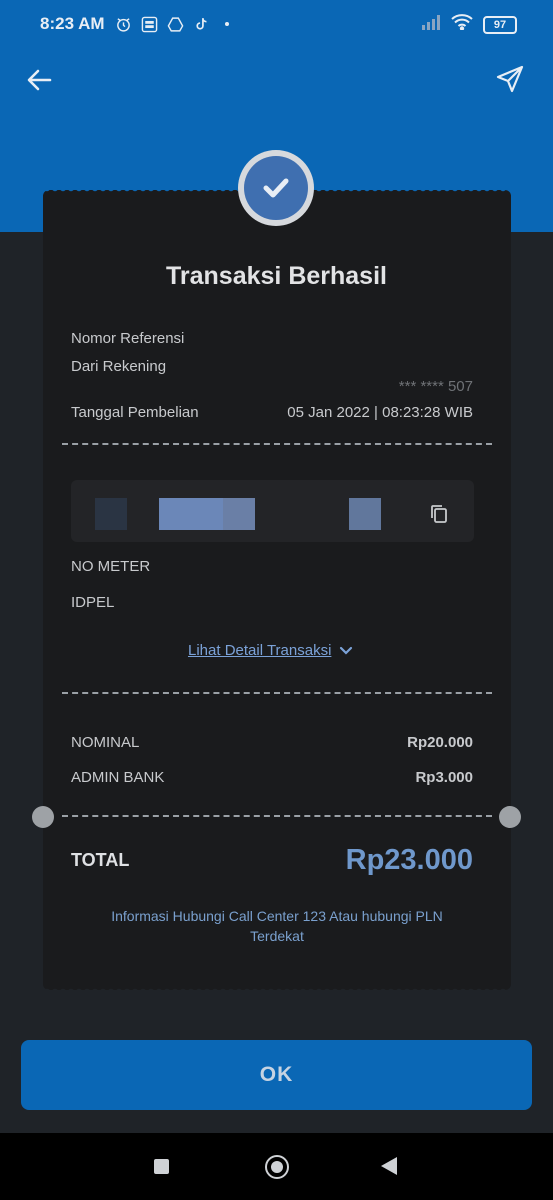 This screenshot has width=553, height=1200. I want to click on page-title: Transaksi Berhasil, so click(276, 276).